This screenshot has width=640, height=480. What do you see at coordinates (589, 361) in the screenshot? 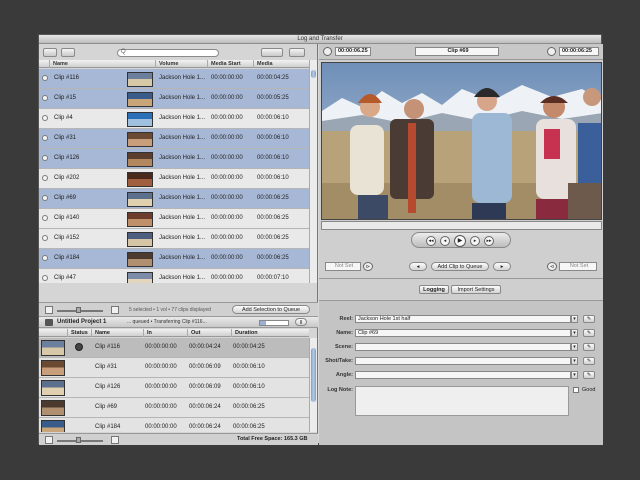
I see `shot-edit-icon: ✎` at bounding box center [589, 361].